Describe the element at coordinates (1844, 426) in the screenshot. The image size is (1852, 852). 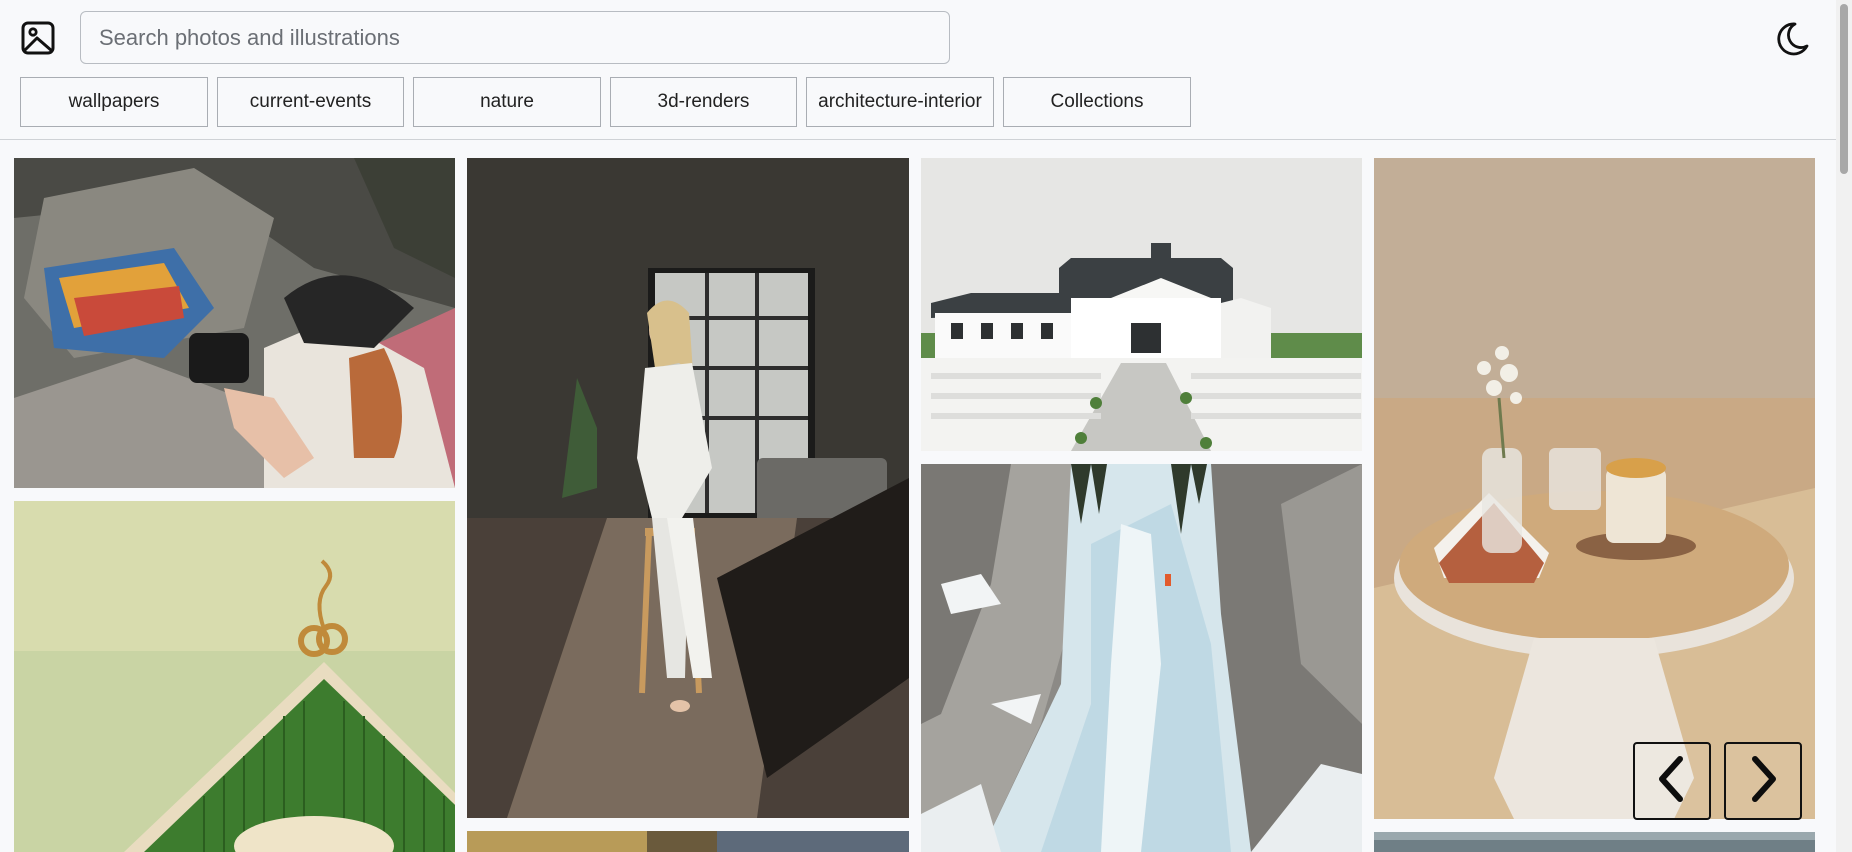
I see `vertical-scrollbar` at that location.